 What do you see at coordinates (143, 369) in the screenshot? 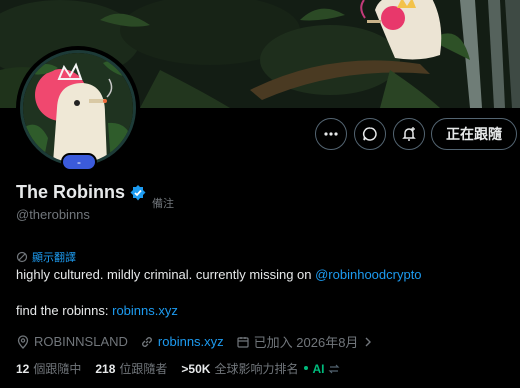
I see `followers-label: 位跟隨者` at bounding box center [143, 369].